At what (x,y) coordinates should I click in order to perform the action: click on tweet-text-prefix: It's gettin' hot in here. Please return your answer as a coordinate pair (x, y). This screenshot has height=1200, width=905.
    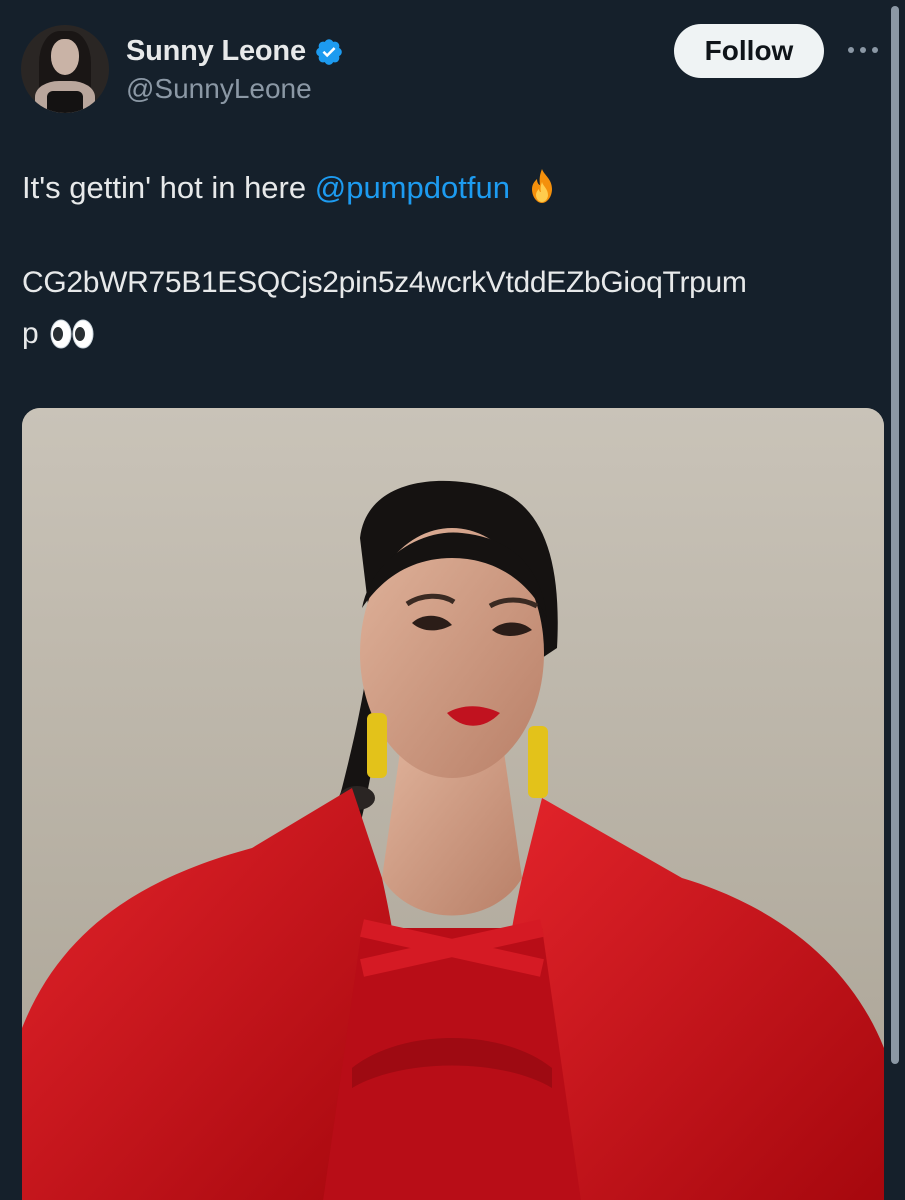
    Looking at the image, I should click on (168, 187).